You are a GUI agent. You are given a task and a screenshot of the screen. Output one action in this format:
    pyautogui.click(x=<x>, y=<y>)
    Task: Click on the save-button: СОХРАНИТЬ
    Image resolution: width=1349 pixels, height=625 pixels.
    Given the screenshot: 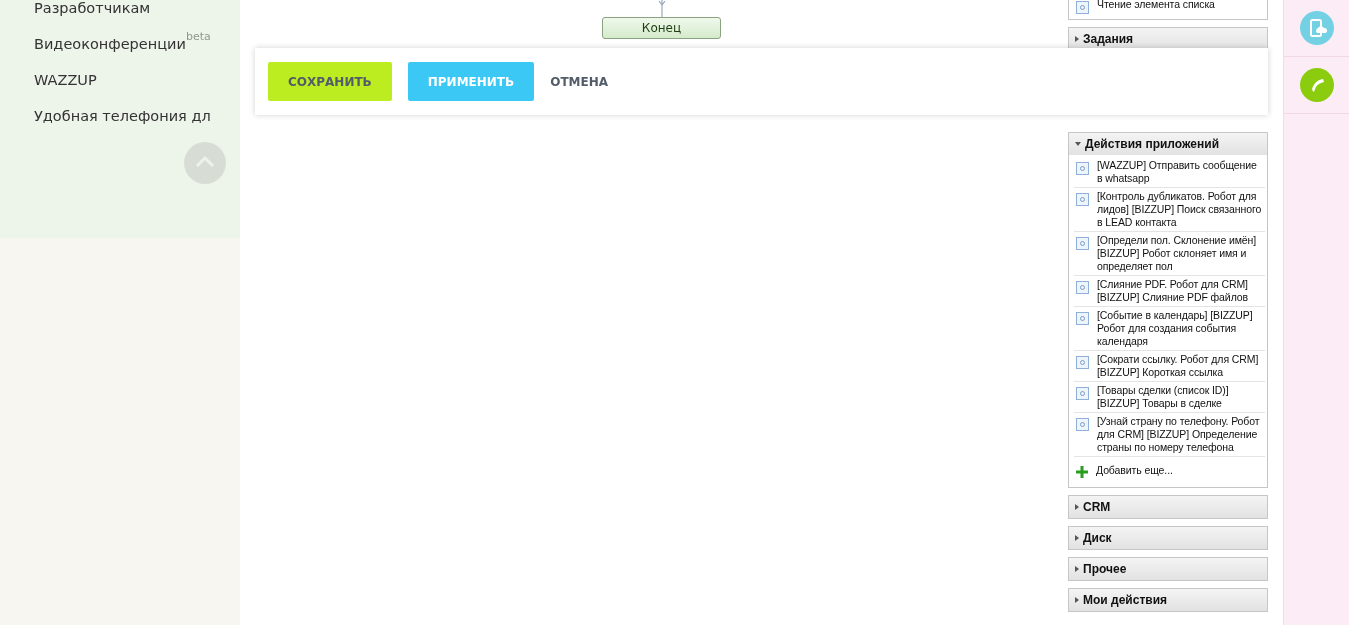 What is the action you would take?
    pyautogui.click(x=330, y=81)
    